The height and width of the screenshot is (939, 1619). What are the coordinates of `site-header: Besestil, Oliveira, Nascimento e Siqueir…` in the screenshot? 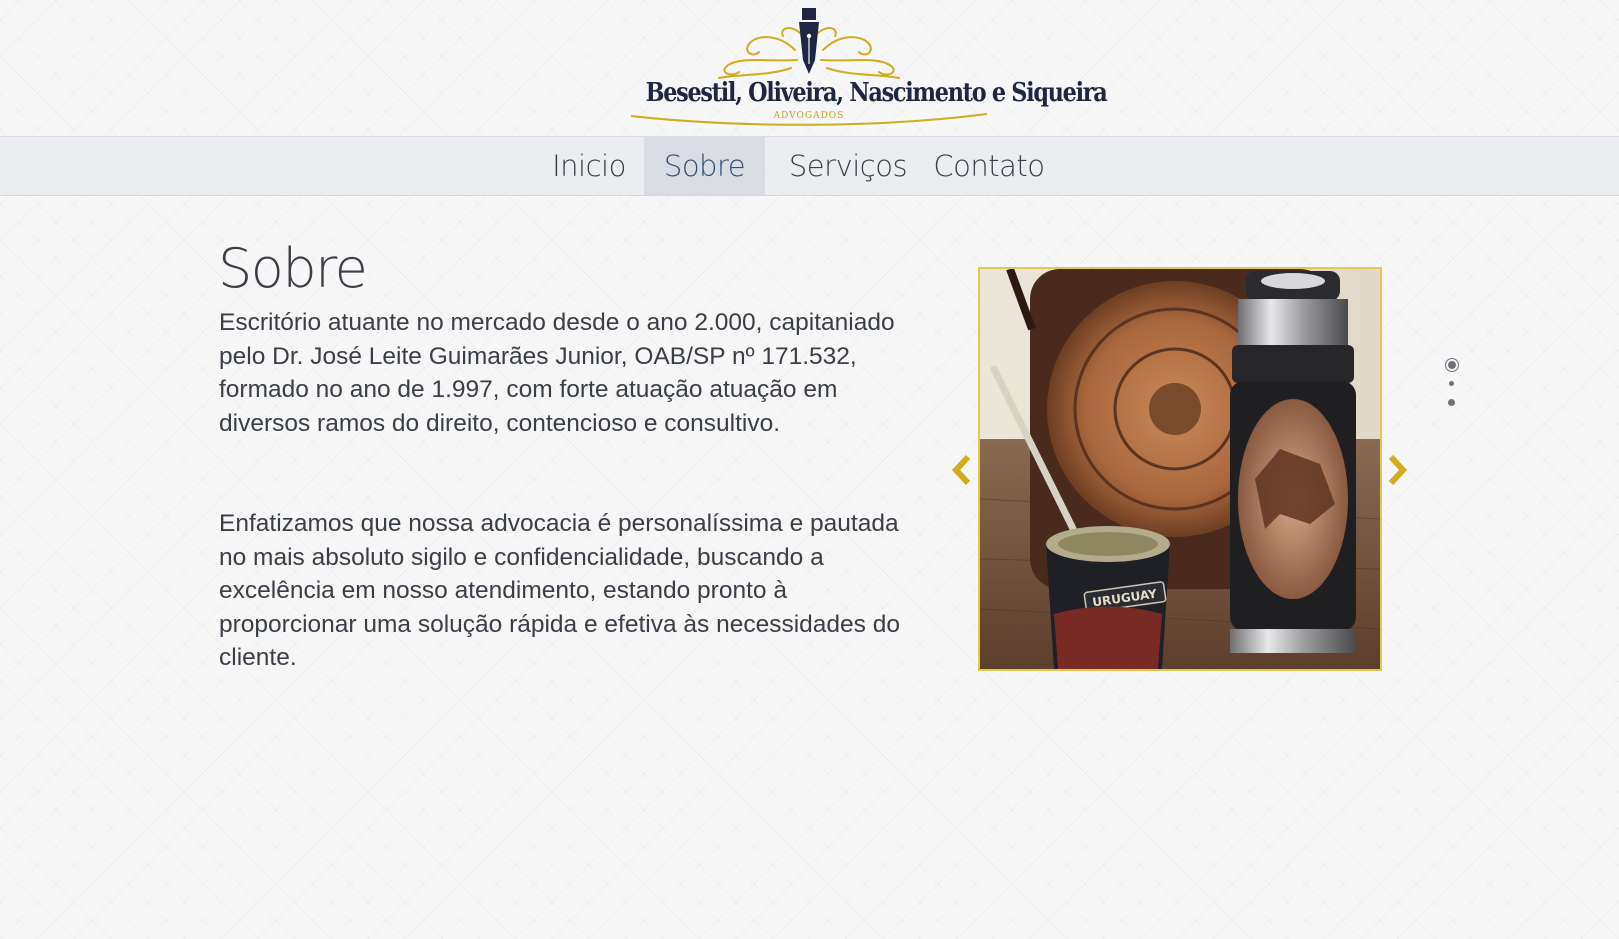 It's located at (809, 68).